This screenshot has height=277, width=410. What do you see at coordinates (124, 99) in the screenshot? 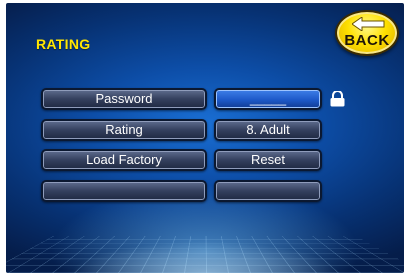
I see `password-button: Password` at bounding box center [124, 99].